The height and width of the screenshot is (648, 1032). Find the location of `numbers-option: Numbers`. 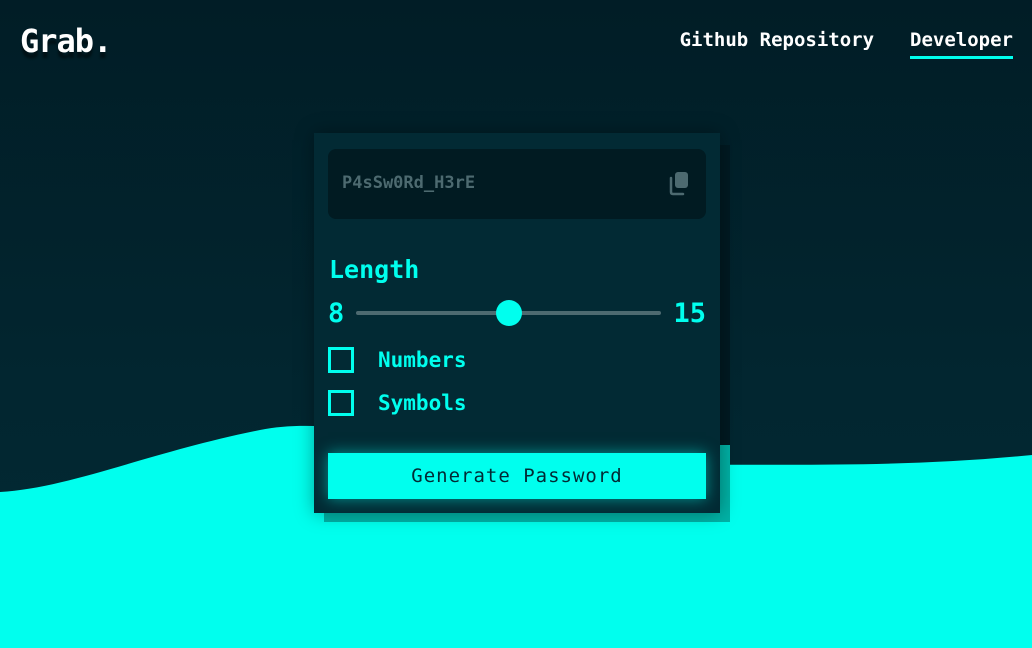

numbers-option: Numbers is located at coordinates (397, 360).